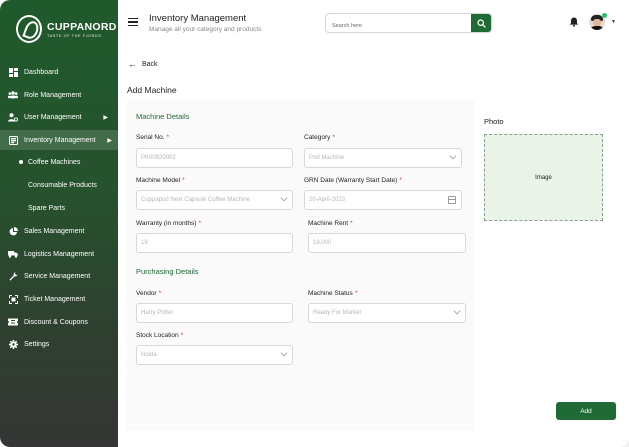 This screenshot has width=629, height=447. What do you see at coordinates (383, 200) in the screenshot?
I see `grn-date-field: 20-April-2023` at bounding box center [383, 200].